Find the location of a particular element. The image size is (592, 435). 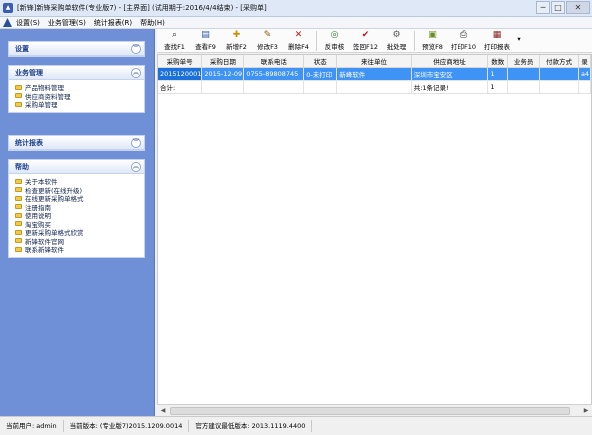

status-current-user: 当前用户: admin is located at coordinates (32, 426).